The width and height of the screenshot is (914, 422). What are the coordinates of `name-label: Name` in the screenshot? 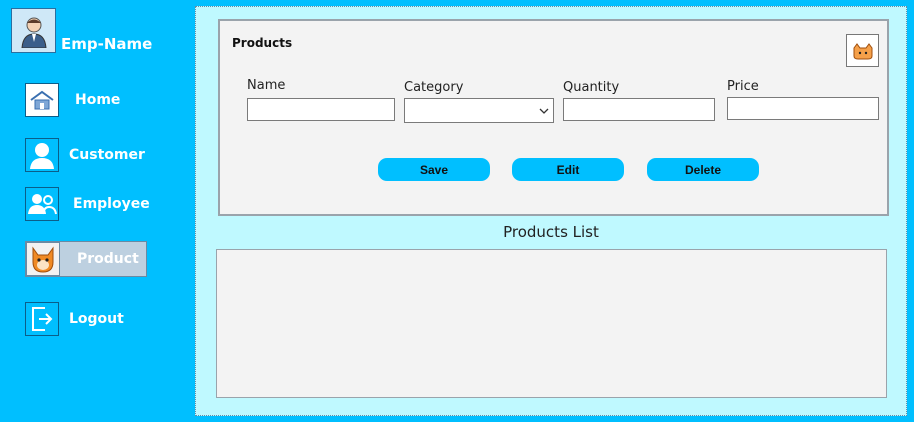 It's located at (266, 85).